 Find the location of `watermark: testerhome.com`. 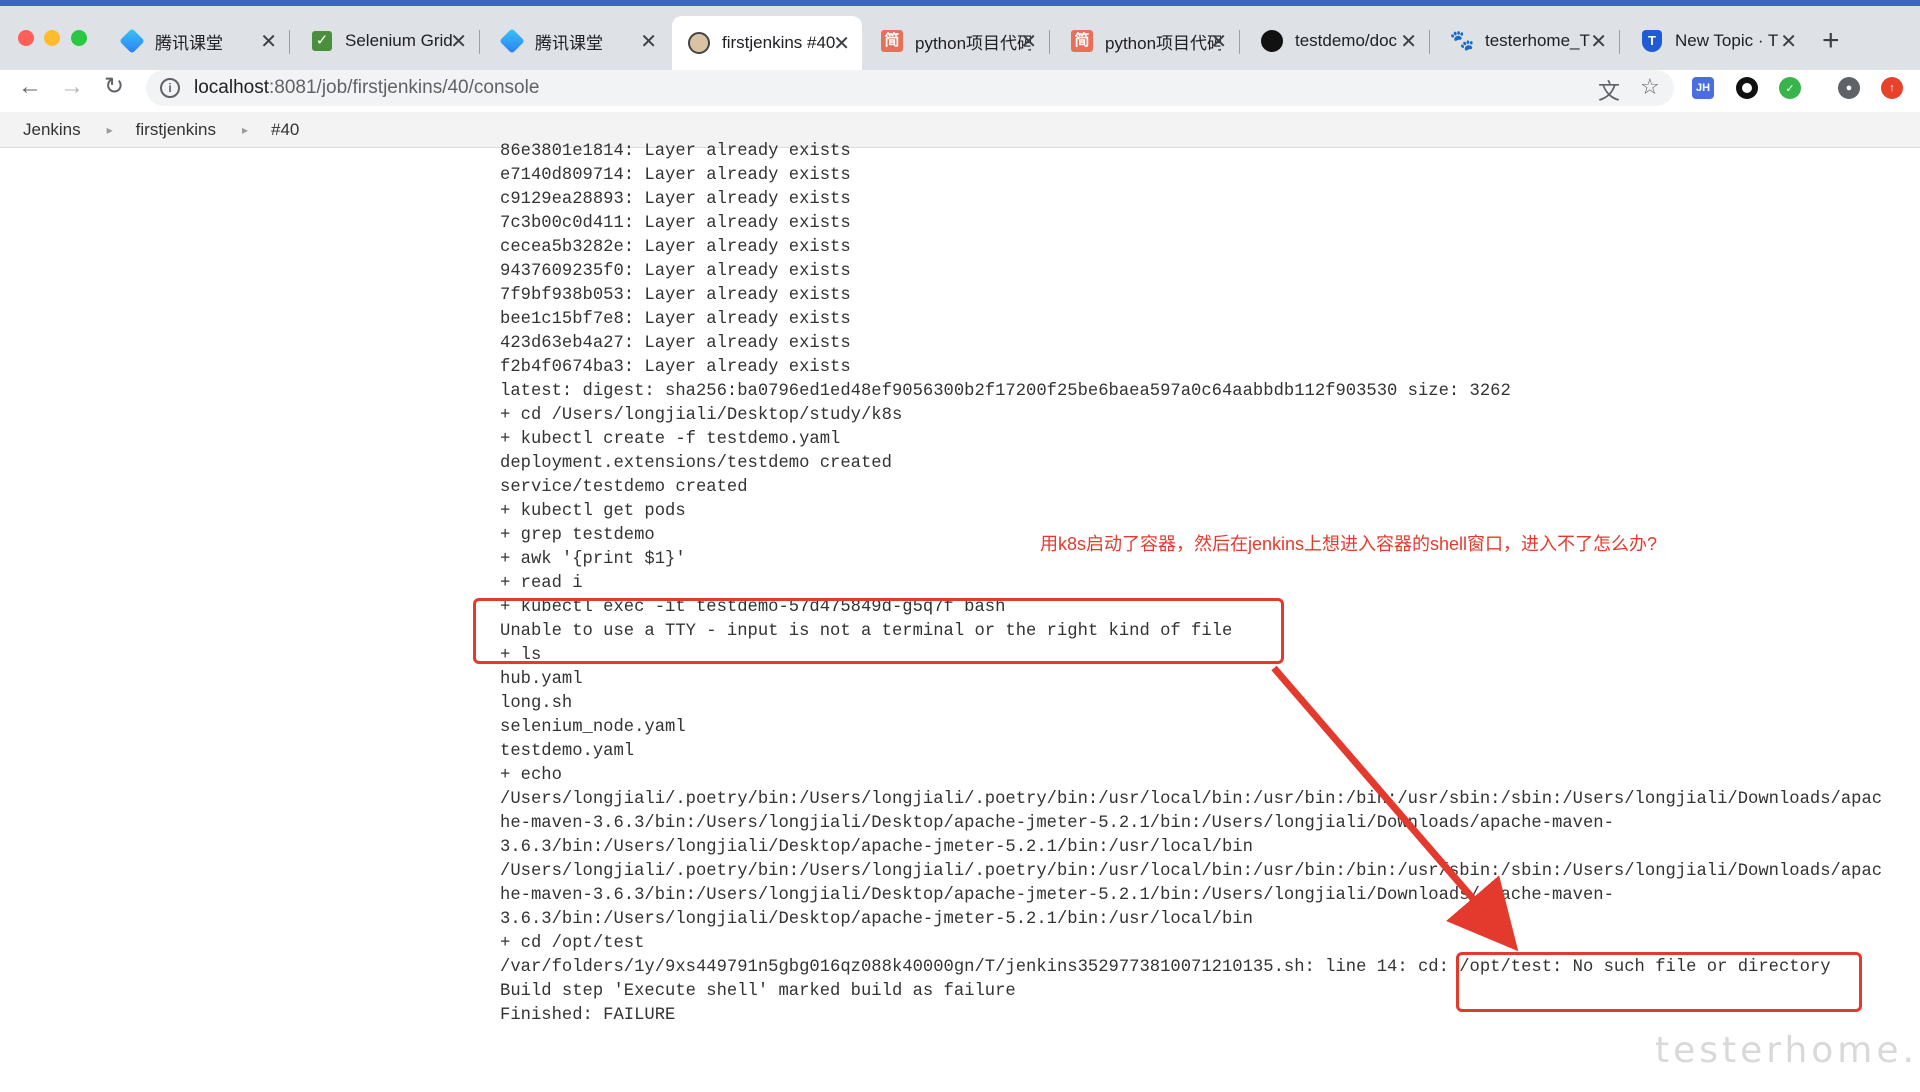

watermark: testerhome.com is located at coordinates (1787, 1050).